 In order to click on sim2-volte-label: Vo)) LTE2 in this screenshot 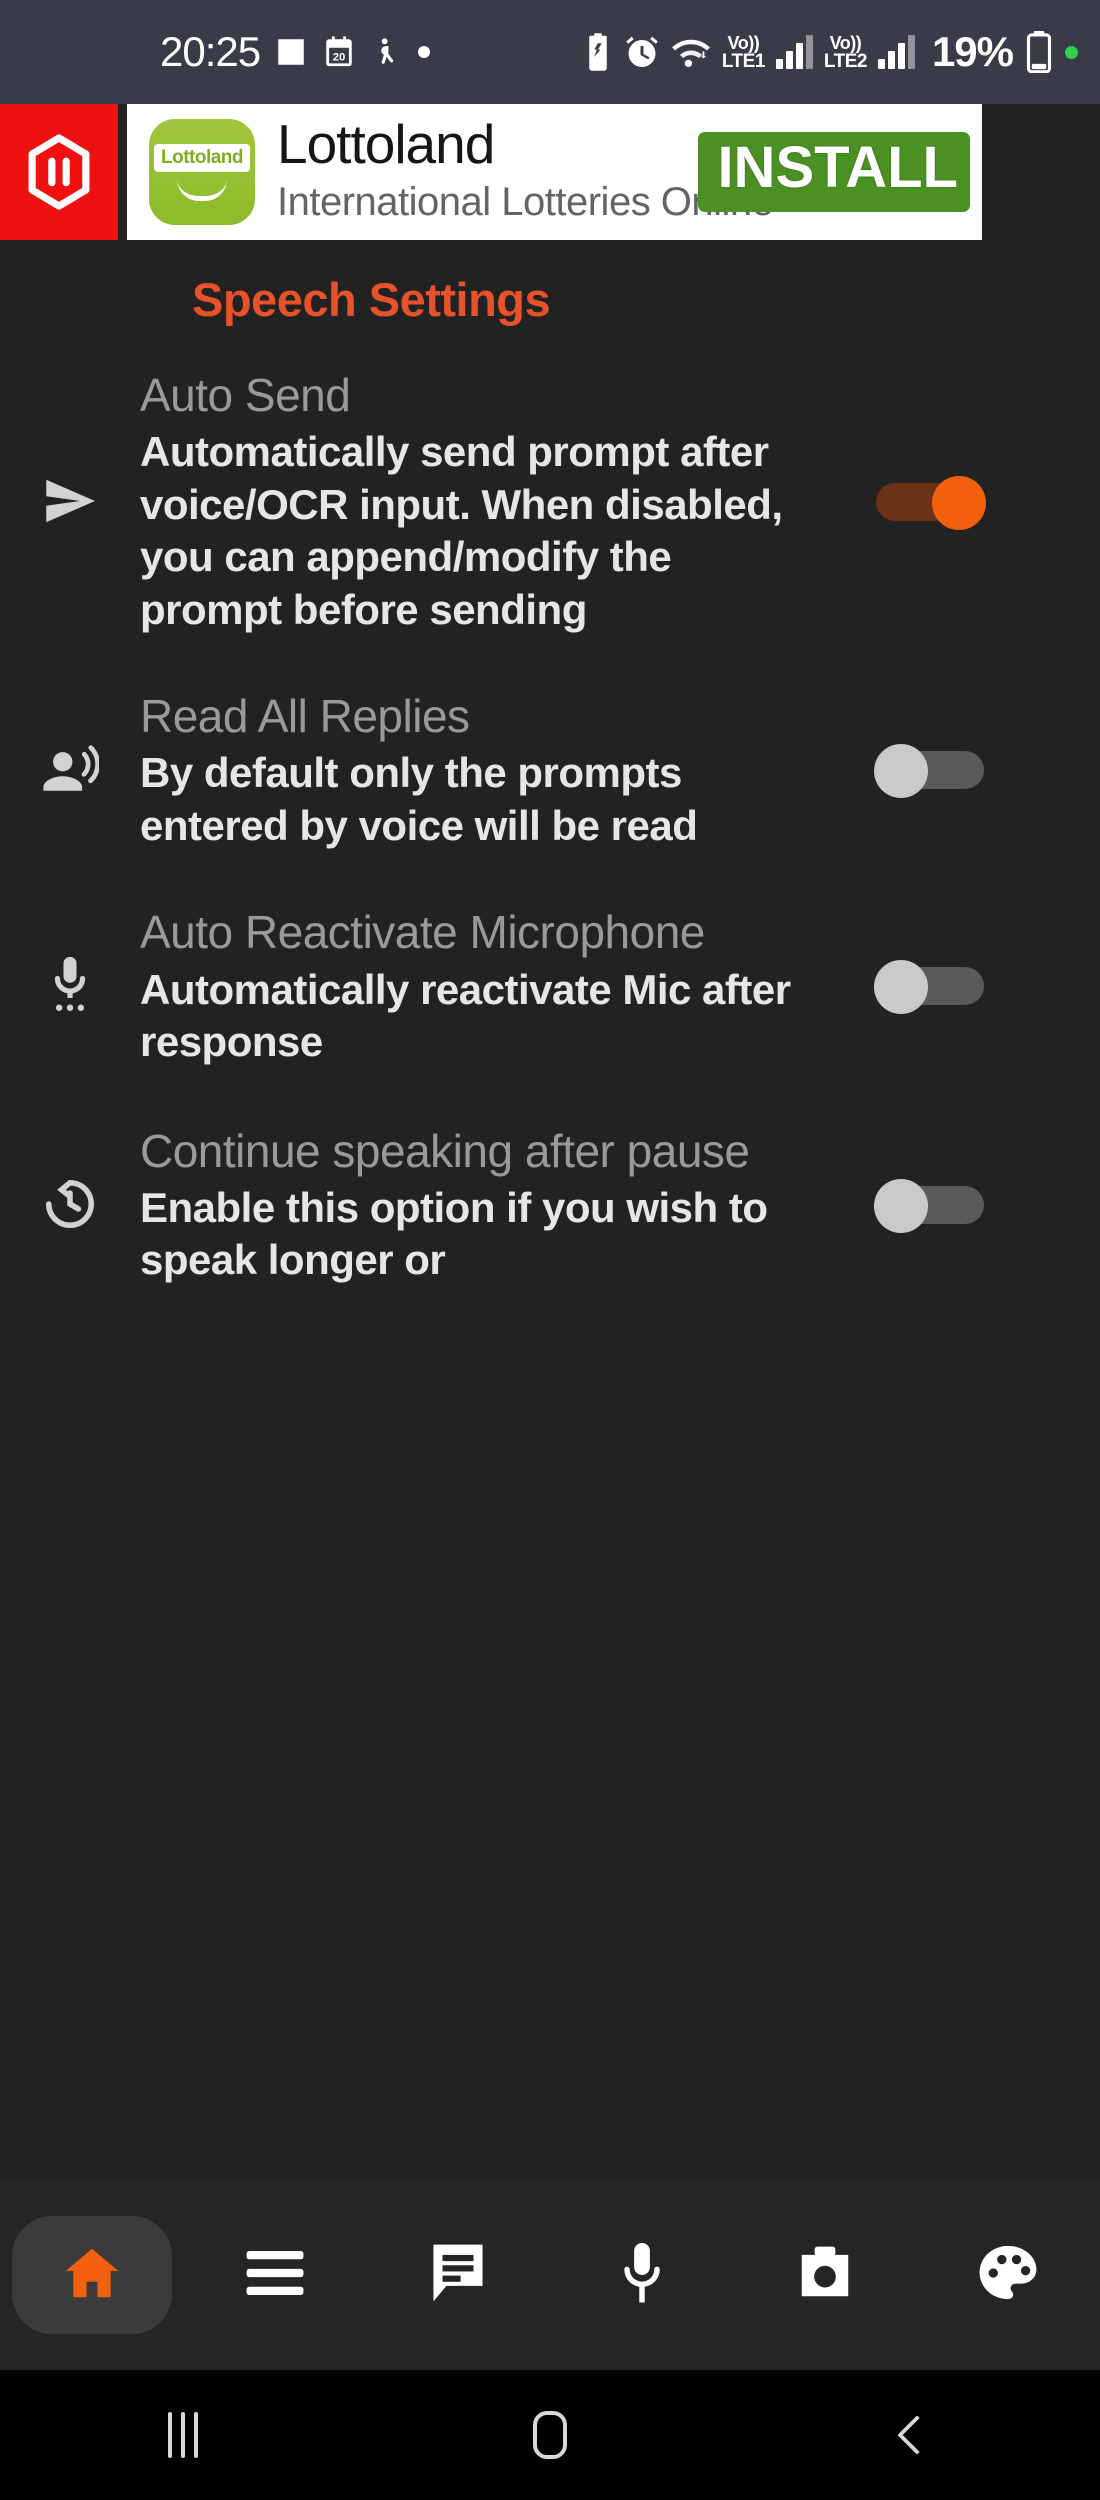, I will do `click(845, 52)`.